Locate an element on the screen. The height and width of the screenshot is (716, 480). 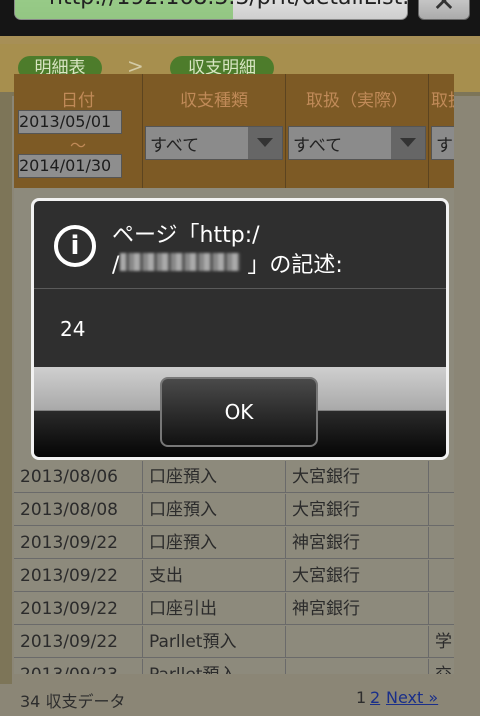
record-count: 34 収支データ is located at coordinates (73, 701).